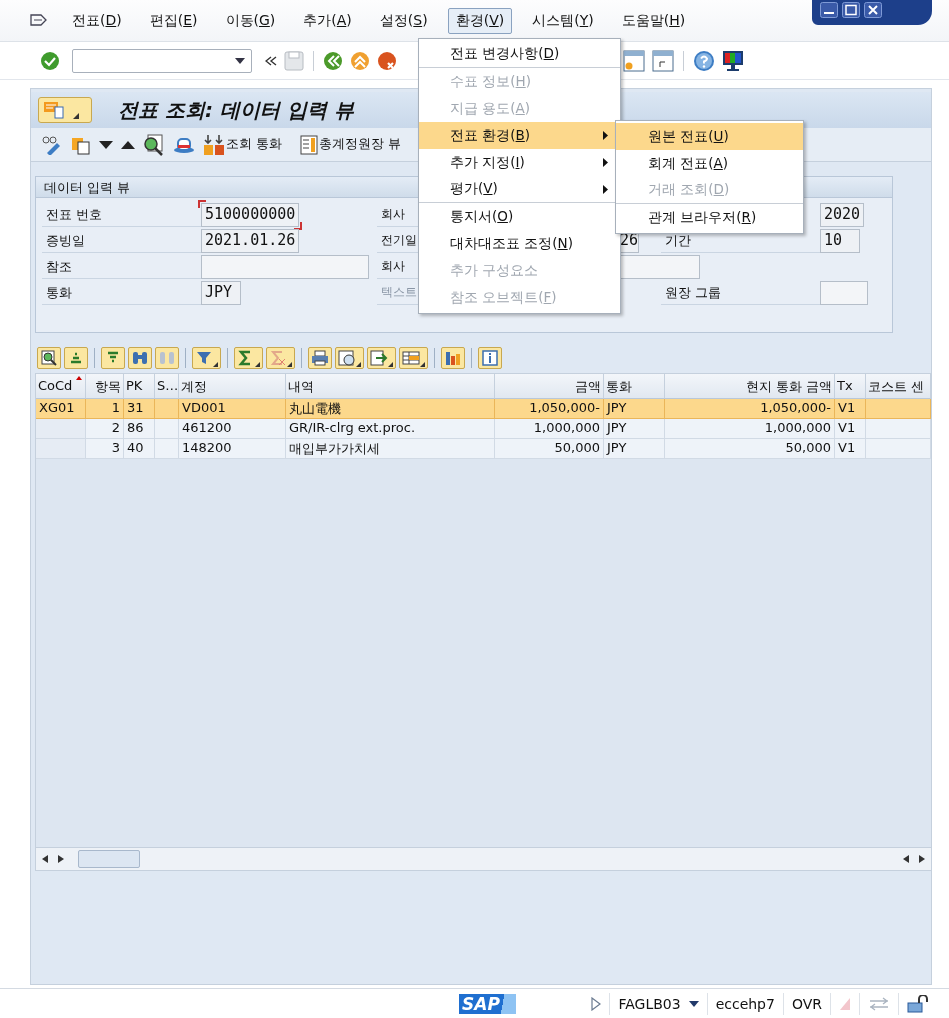  What do you see at coordinates (709, 163) in the screenshot?
I see `menu-item: 회계 전표(A)` at bounding box center [709, 163].